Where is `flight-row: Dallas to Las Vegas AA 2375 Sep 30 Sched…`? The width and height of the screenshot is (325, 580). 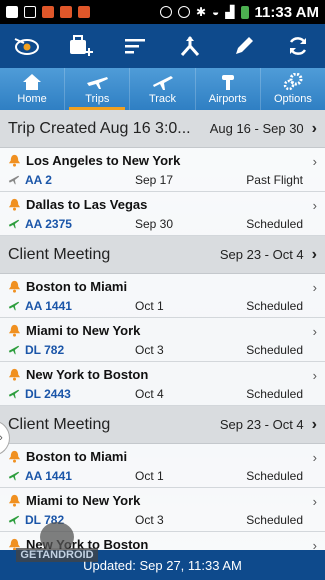 flight-row: Dallas to Las Vegas AA 2375 Sep 30 Sched… is located at coordinates (162, 214).